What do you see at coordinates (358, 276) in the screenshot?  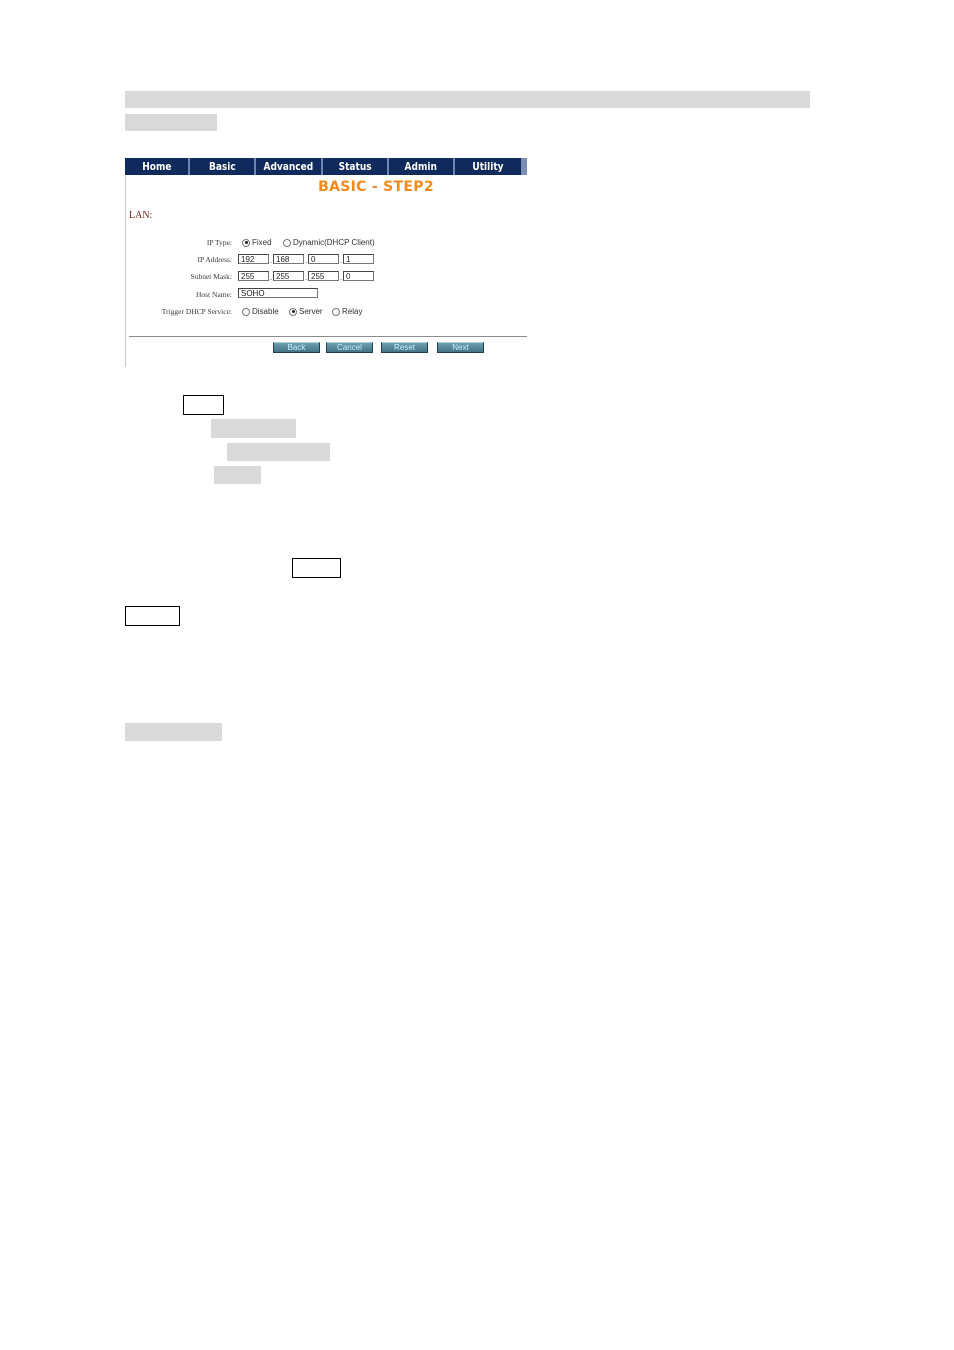 I see `subnet-mask-octet-4: 0` at bounding box center [358, 276].